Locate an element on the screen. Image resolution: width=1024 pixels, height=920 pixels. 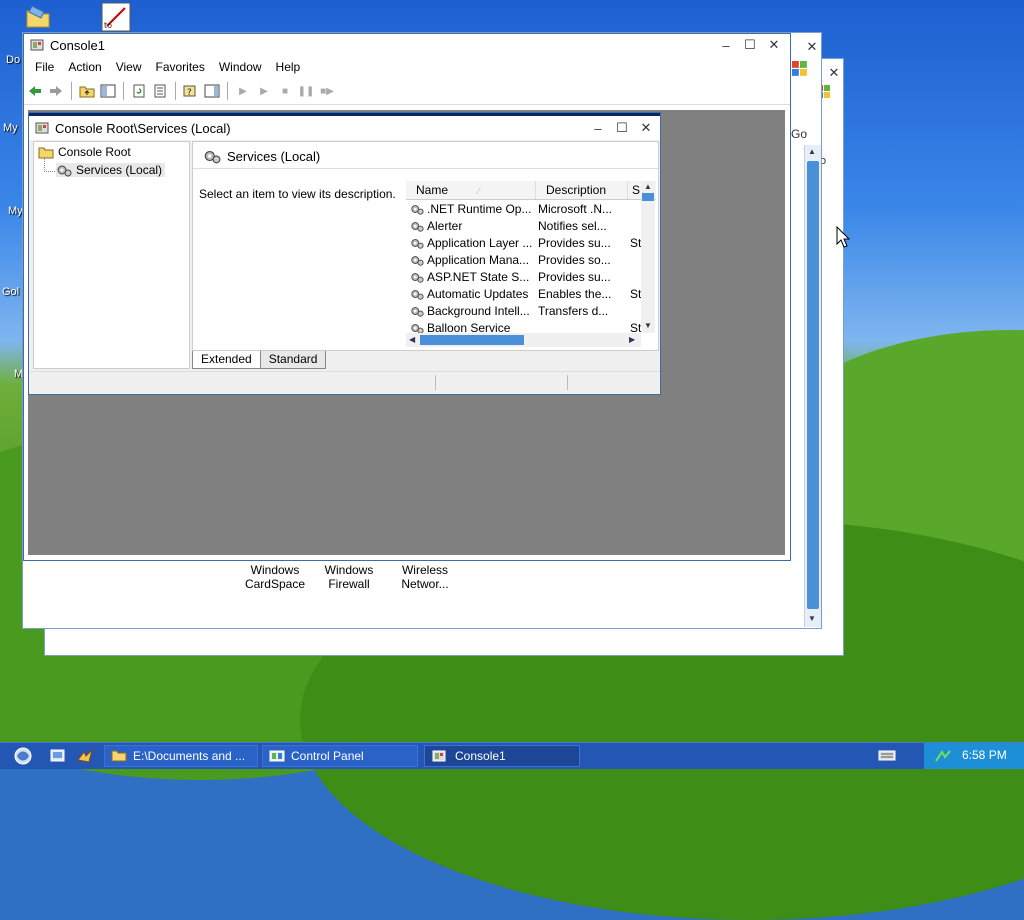
vertical-scrollbar: ▲ ▼ is located at coordinates (812, 386).